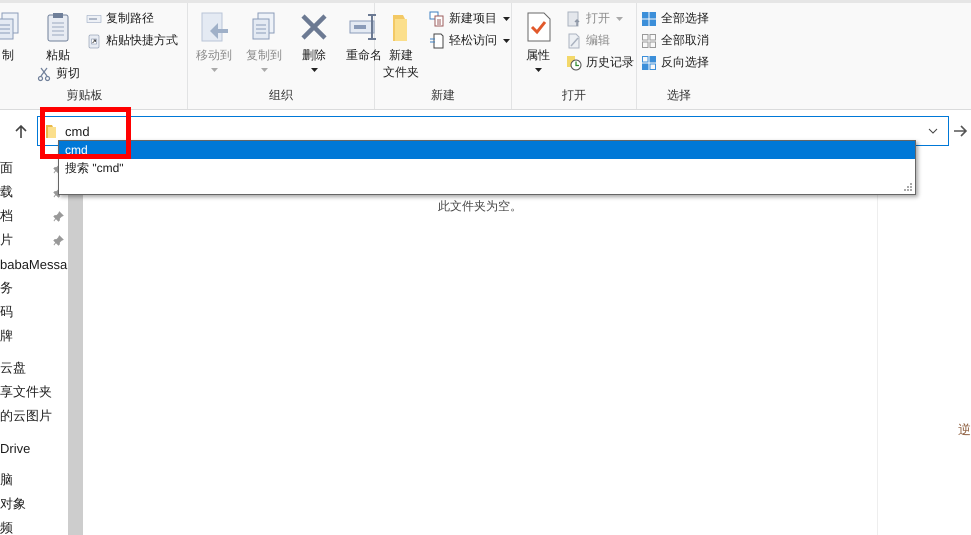 The width and height of the screenshot is (971, 535). I want to click on sidebar-item: 频, so click(6, 527).